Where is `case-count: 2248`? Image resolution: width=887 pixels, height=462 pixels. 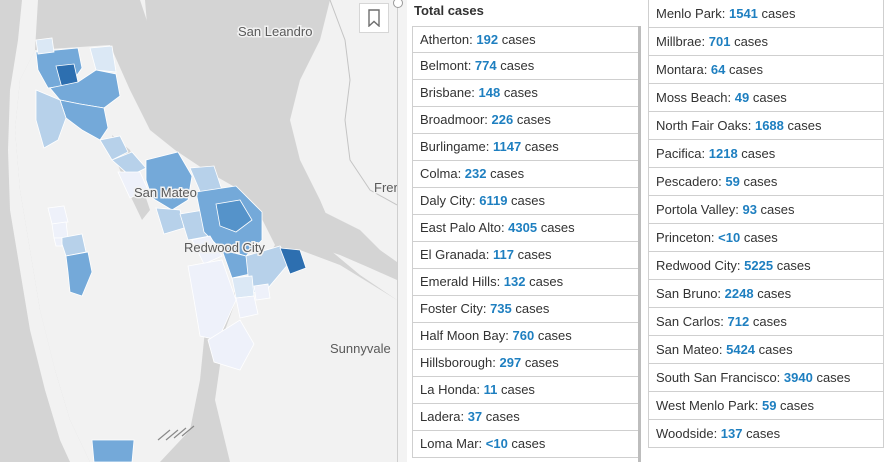
case-count: 2248 is located at coordinates (739, 293).